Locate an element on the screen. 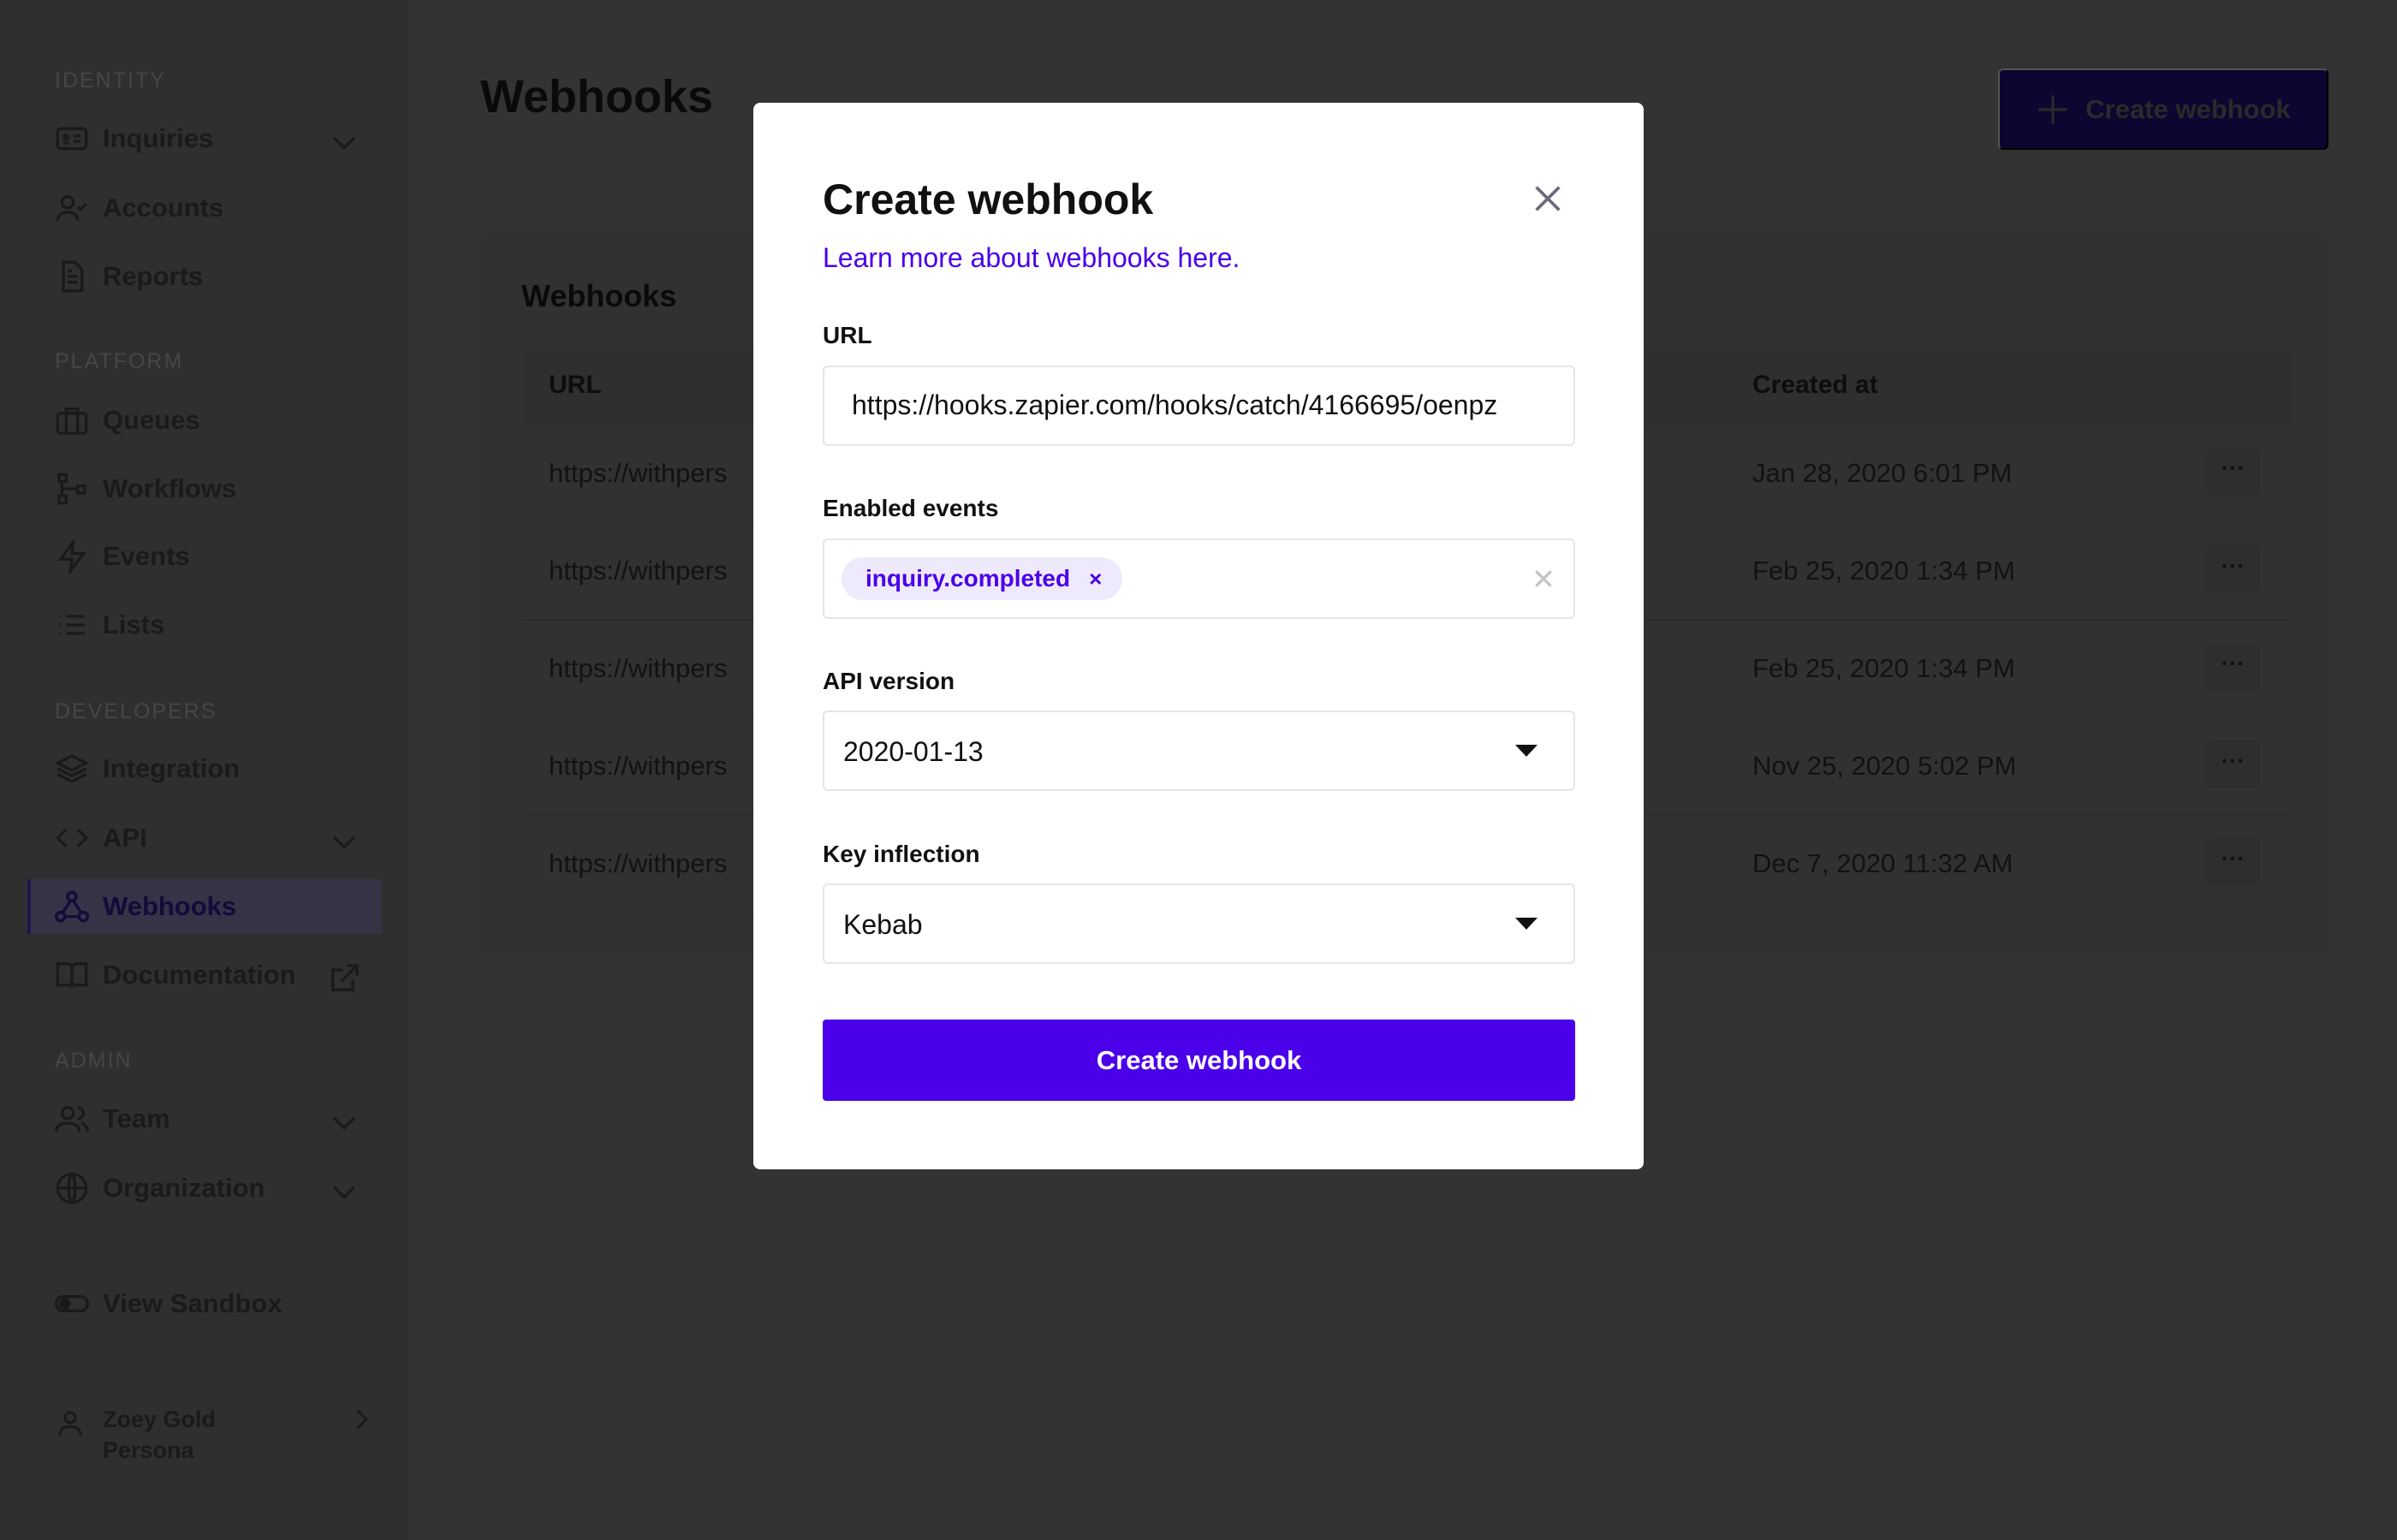 This screenshot has width=2397, height=1540. sidebar-item-lists: Lists is located at coordinates (205, 625).